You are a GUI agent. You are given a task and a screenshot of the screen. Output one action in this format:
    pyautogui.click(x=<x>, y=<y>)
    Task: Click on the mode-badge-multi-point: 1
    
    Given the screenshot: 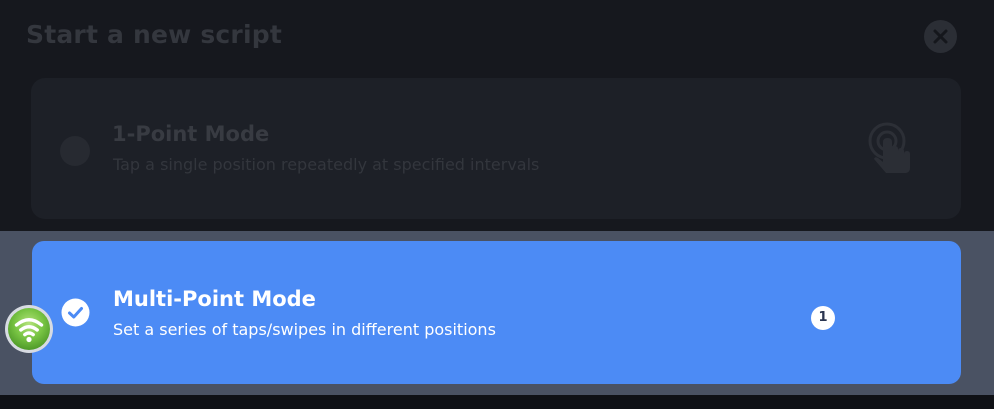 What is the action you would take?
    pyautogui.click(x=823, y=318)
    